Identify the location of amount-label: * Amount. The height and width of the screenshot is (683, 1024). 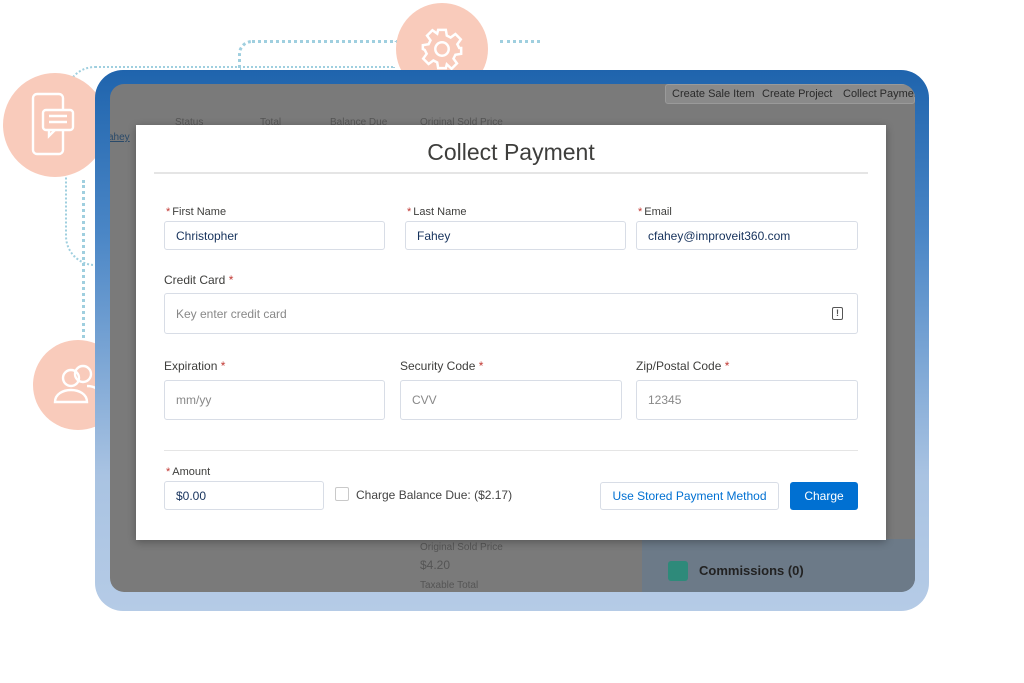
(188, 472).